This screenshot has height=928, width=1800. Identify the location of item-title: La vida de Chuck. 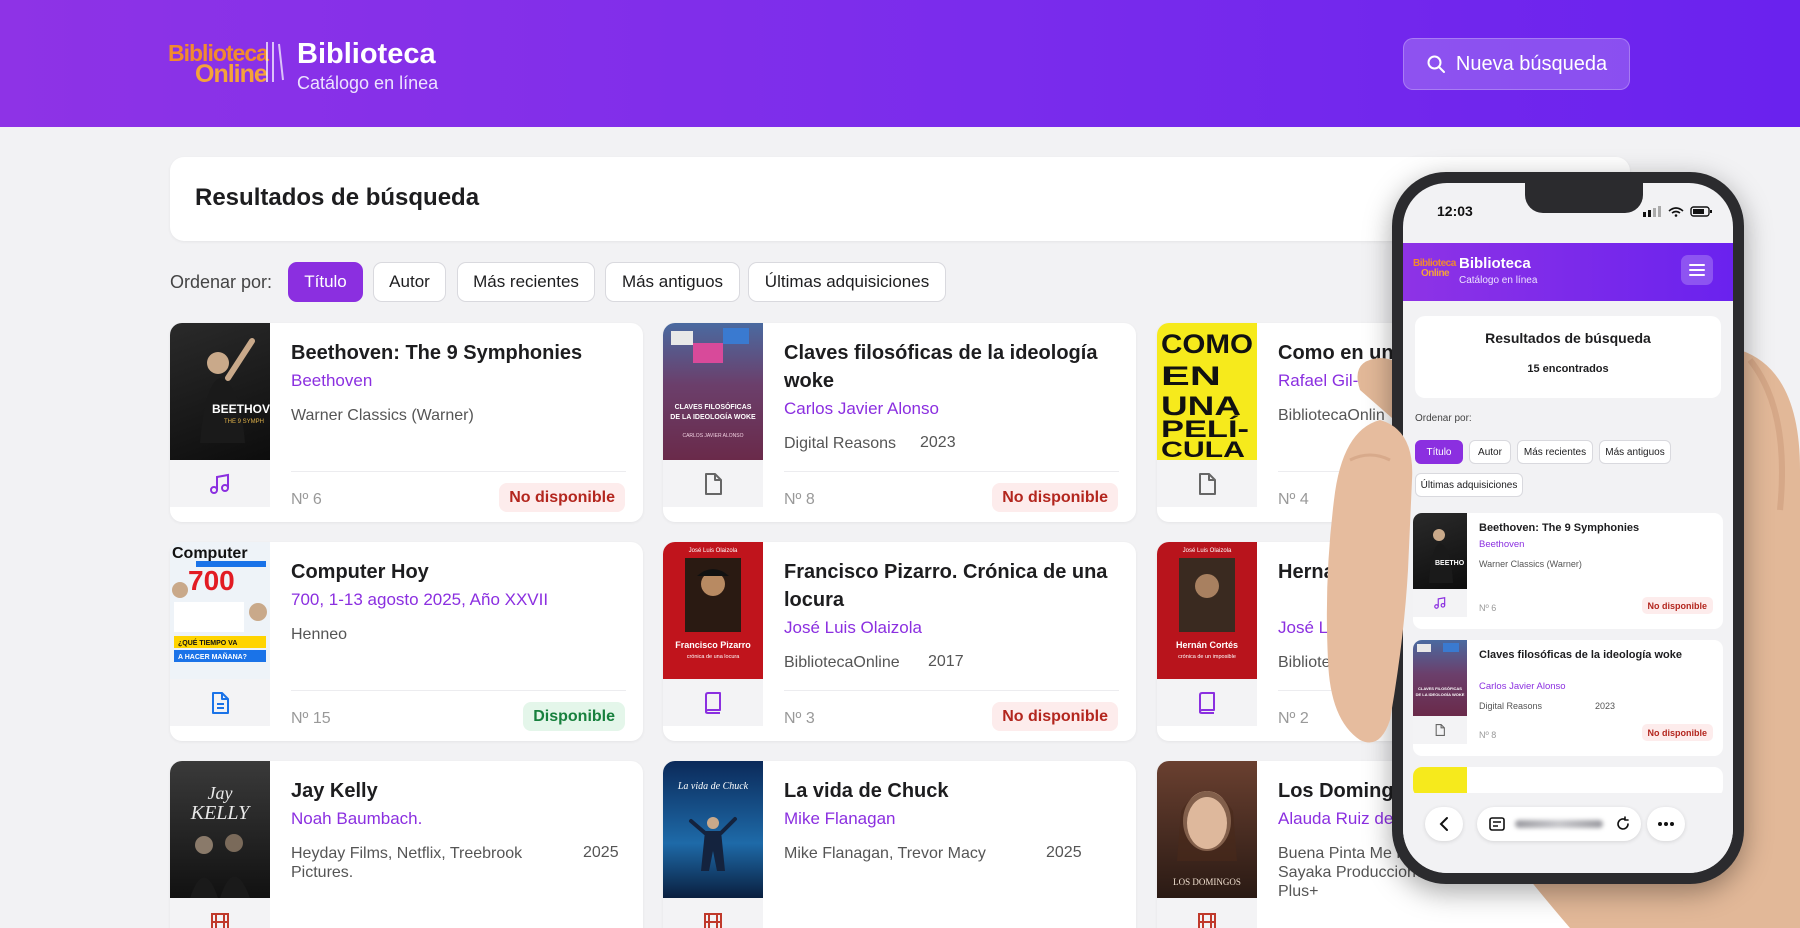
(951, 791).